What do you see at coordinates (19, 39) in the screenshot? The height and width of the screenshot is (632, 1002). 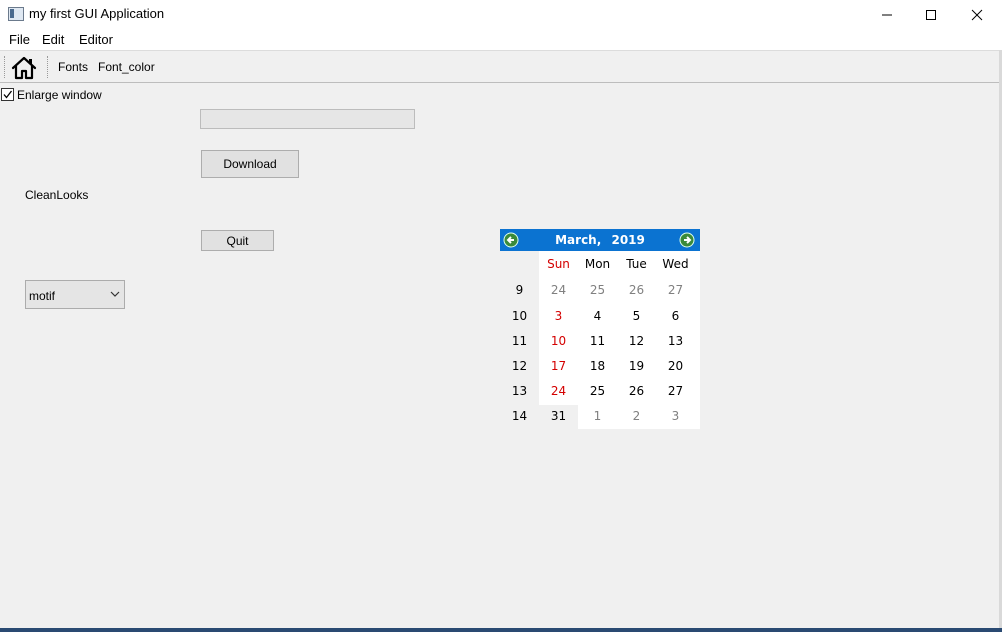 I see `menu-file: File` at bounding box center [19, 39].